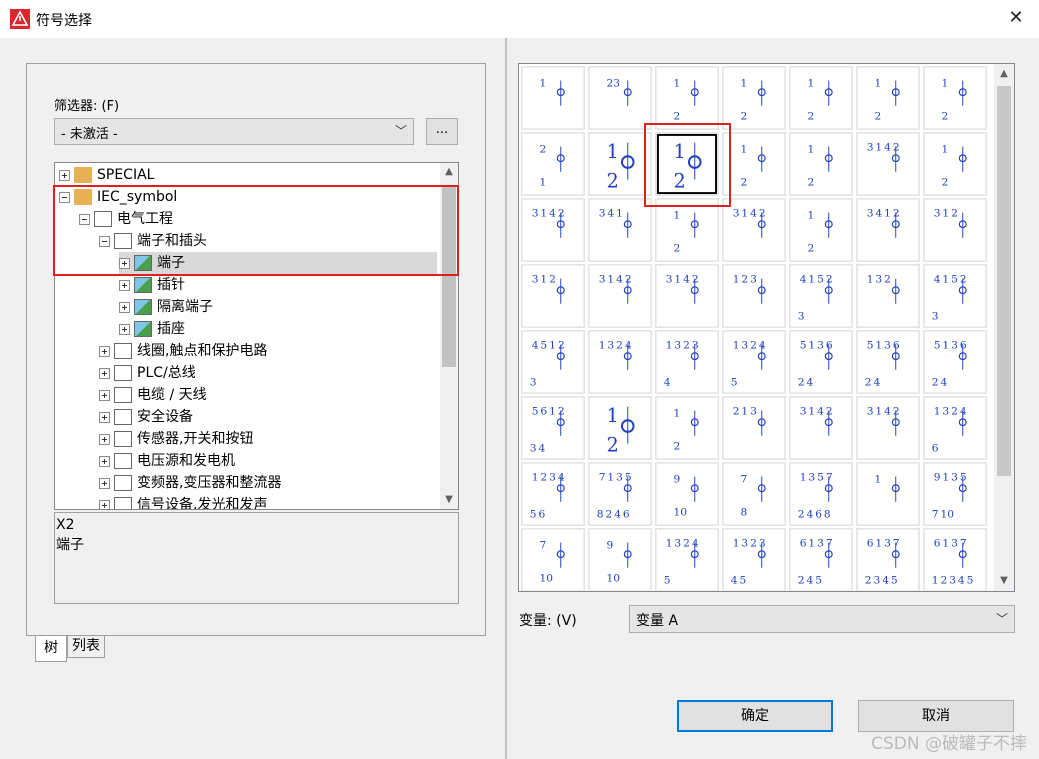  I want to click on tree-node-special: SPECIAL, so click(106, 175).